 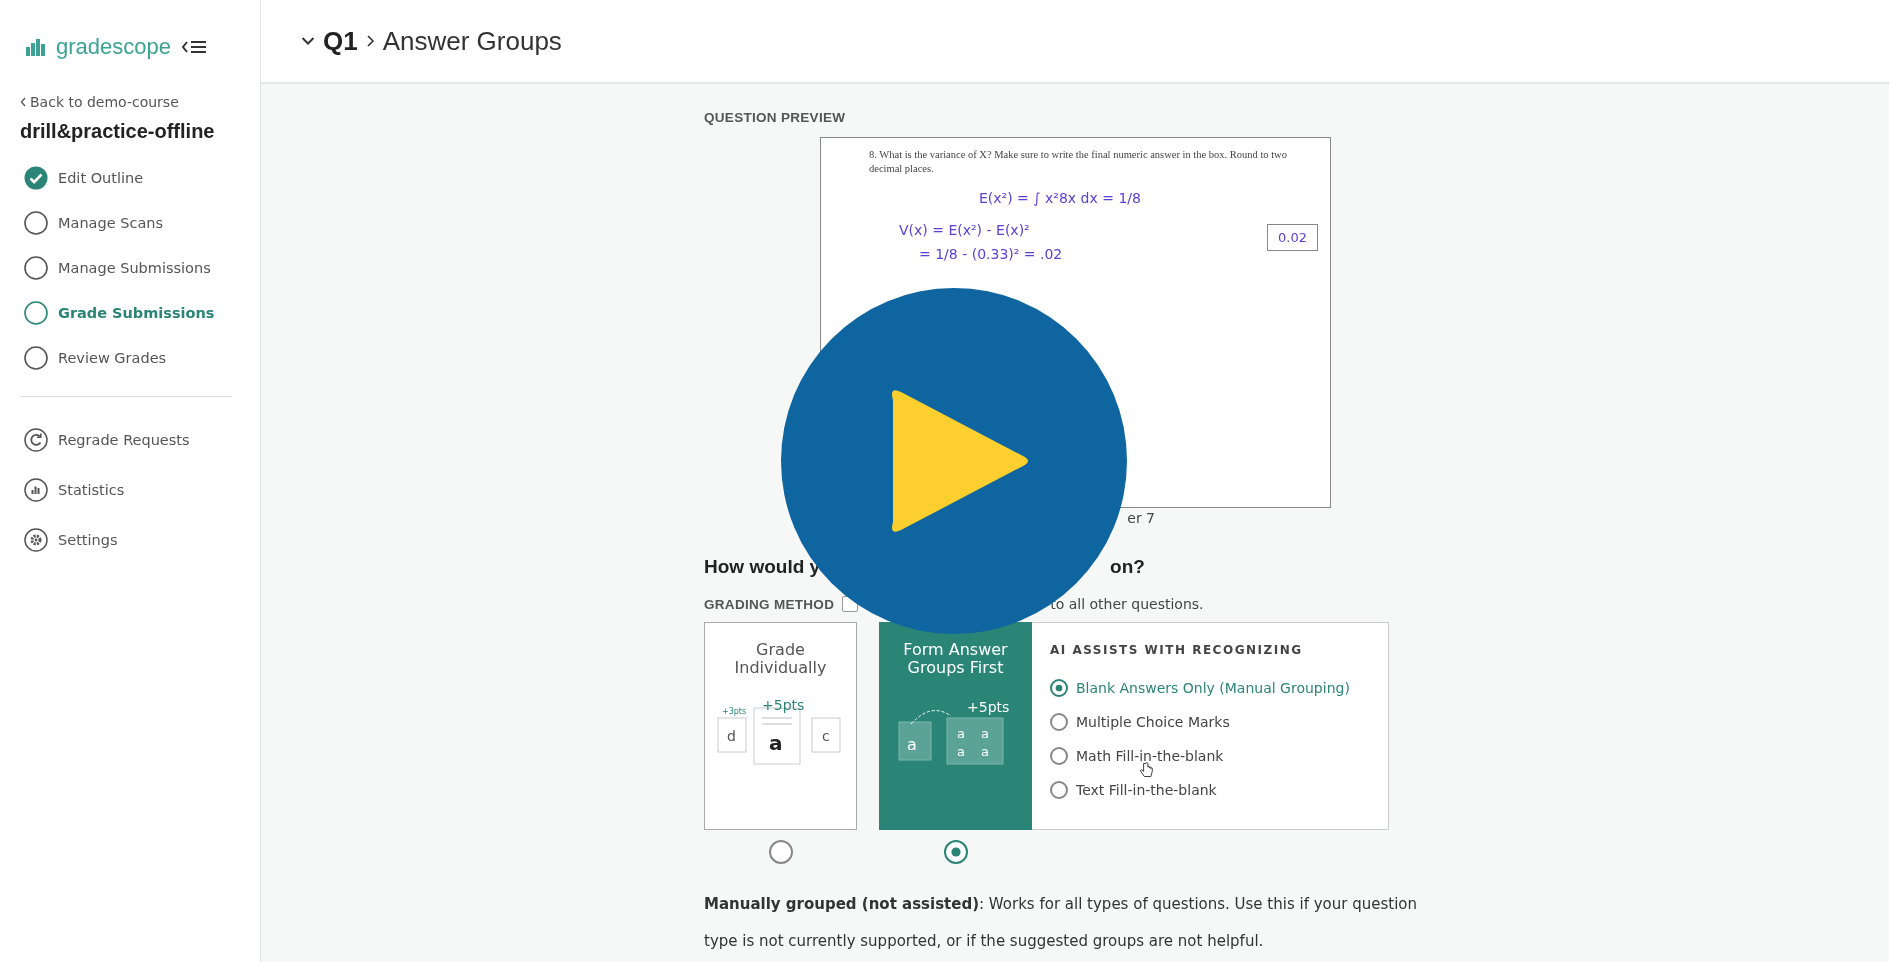 What do you see at coordinates (964, 230) in the screenshot?
I see `handwritten-line: V(x) = E(x²) - E(x)²` at bounding box center [964, 230].